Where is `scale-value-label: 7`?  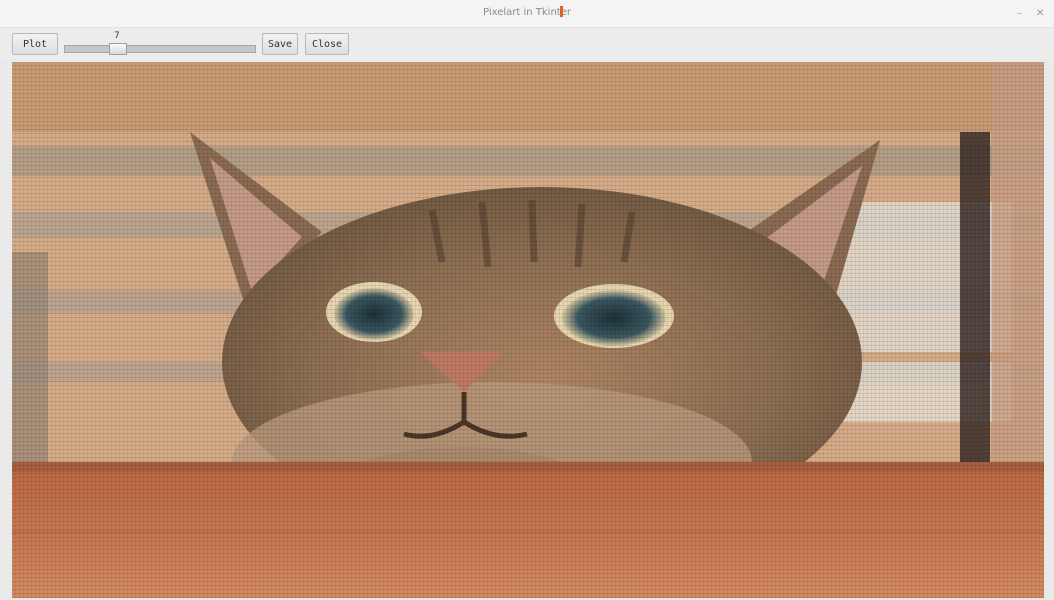
scale-value-label: 7 is located at coordinates (117, 36).